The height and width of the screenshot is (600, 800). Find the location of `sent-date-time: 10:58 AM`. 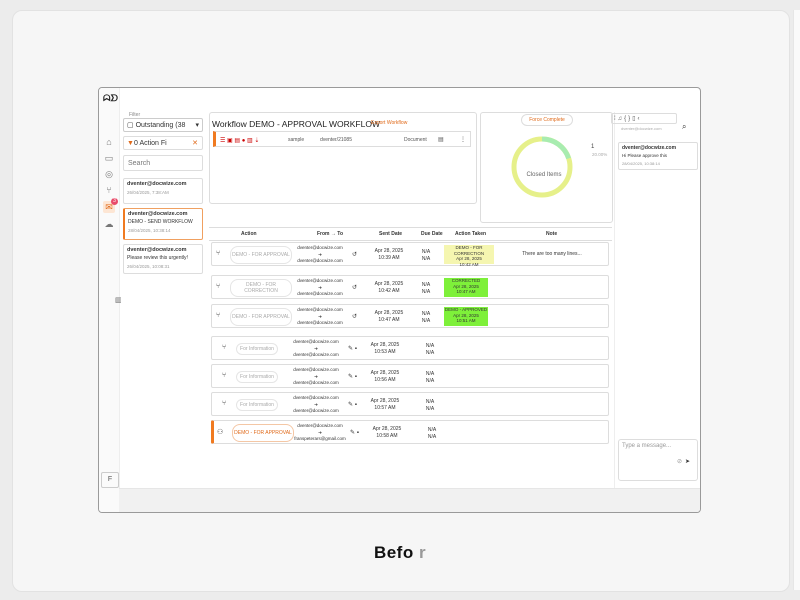

sent-date-time: 10:58 AM is located at coordinates (387, 435).